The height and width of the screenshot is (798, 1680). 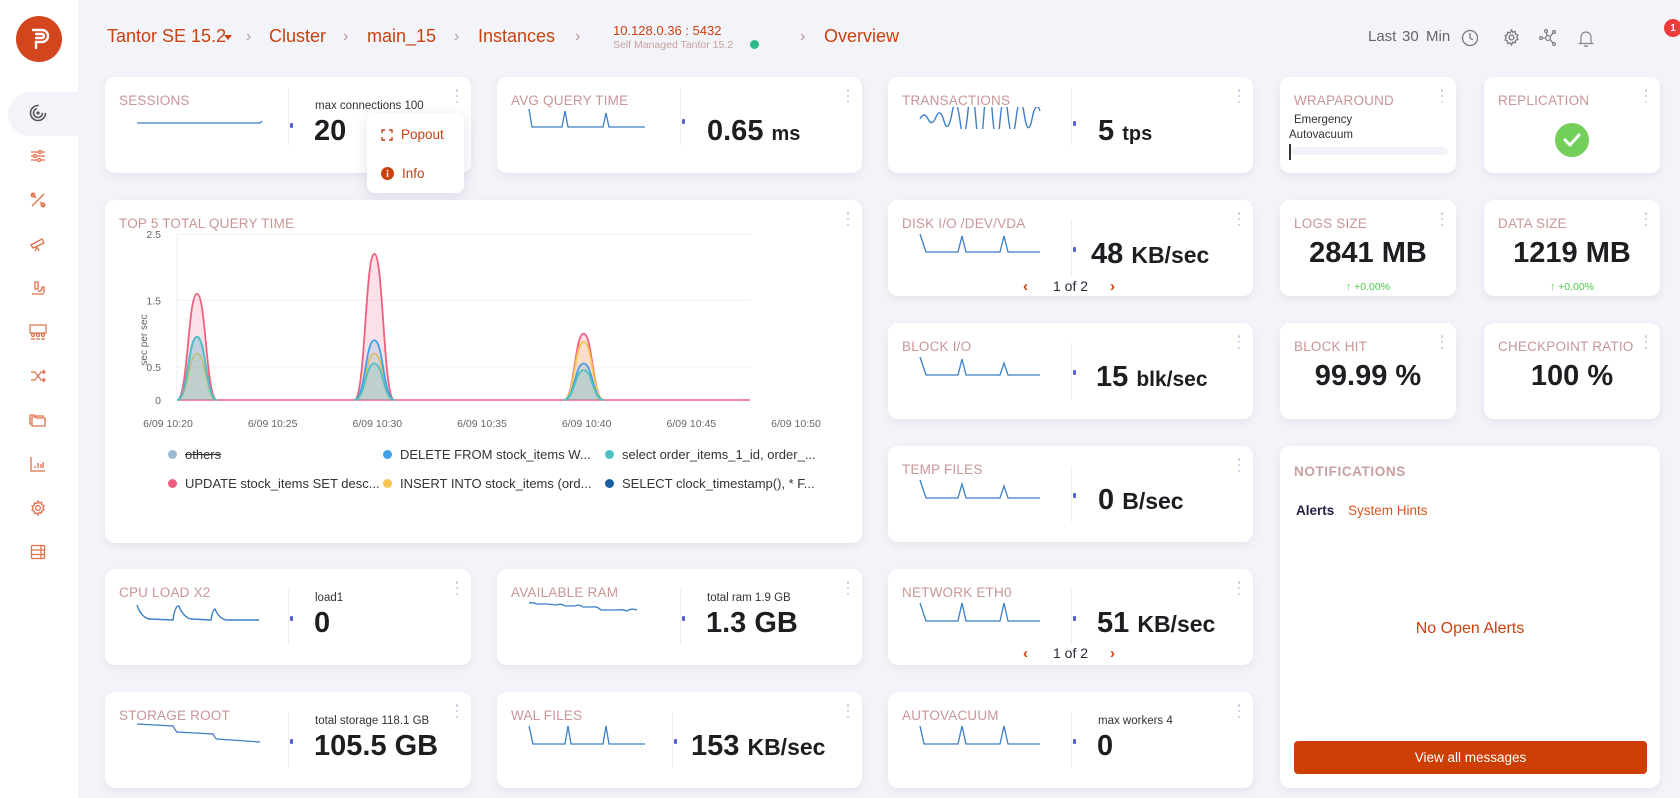 What do you see at coordinates (979, 735) in the screenshot?
I see `autovacuum-sparkline` at bounding box center [979, 735].